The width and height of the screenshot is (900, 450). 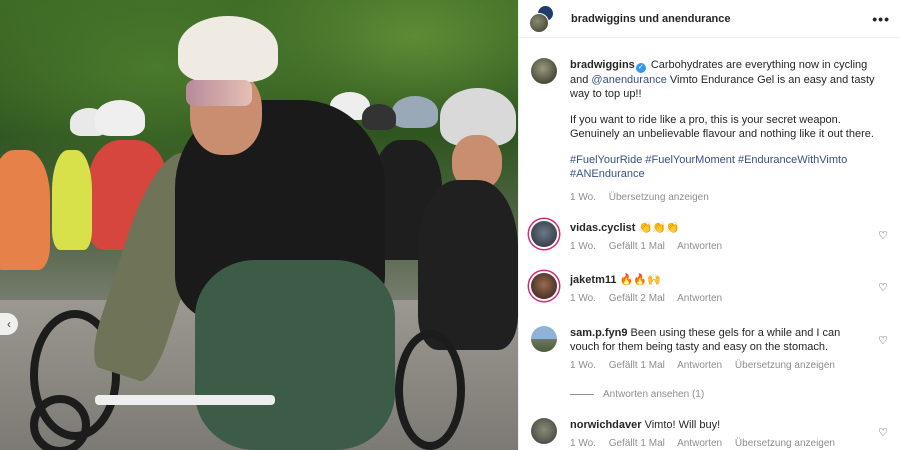 I want to click on post-authors: bradwiggins und anendurance, so click(x=651, y=19).